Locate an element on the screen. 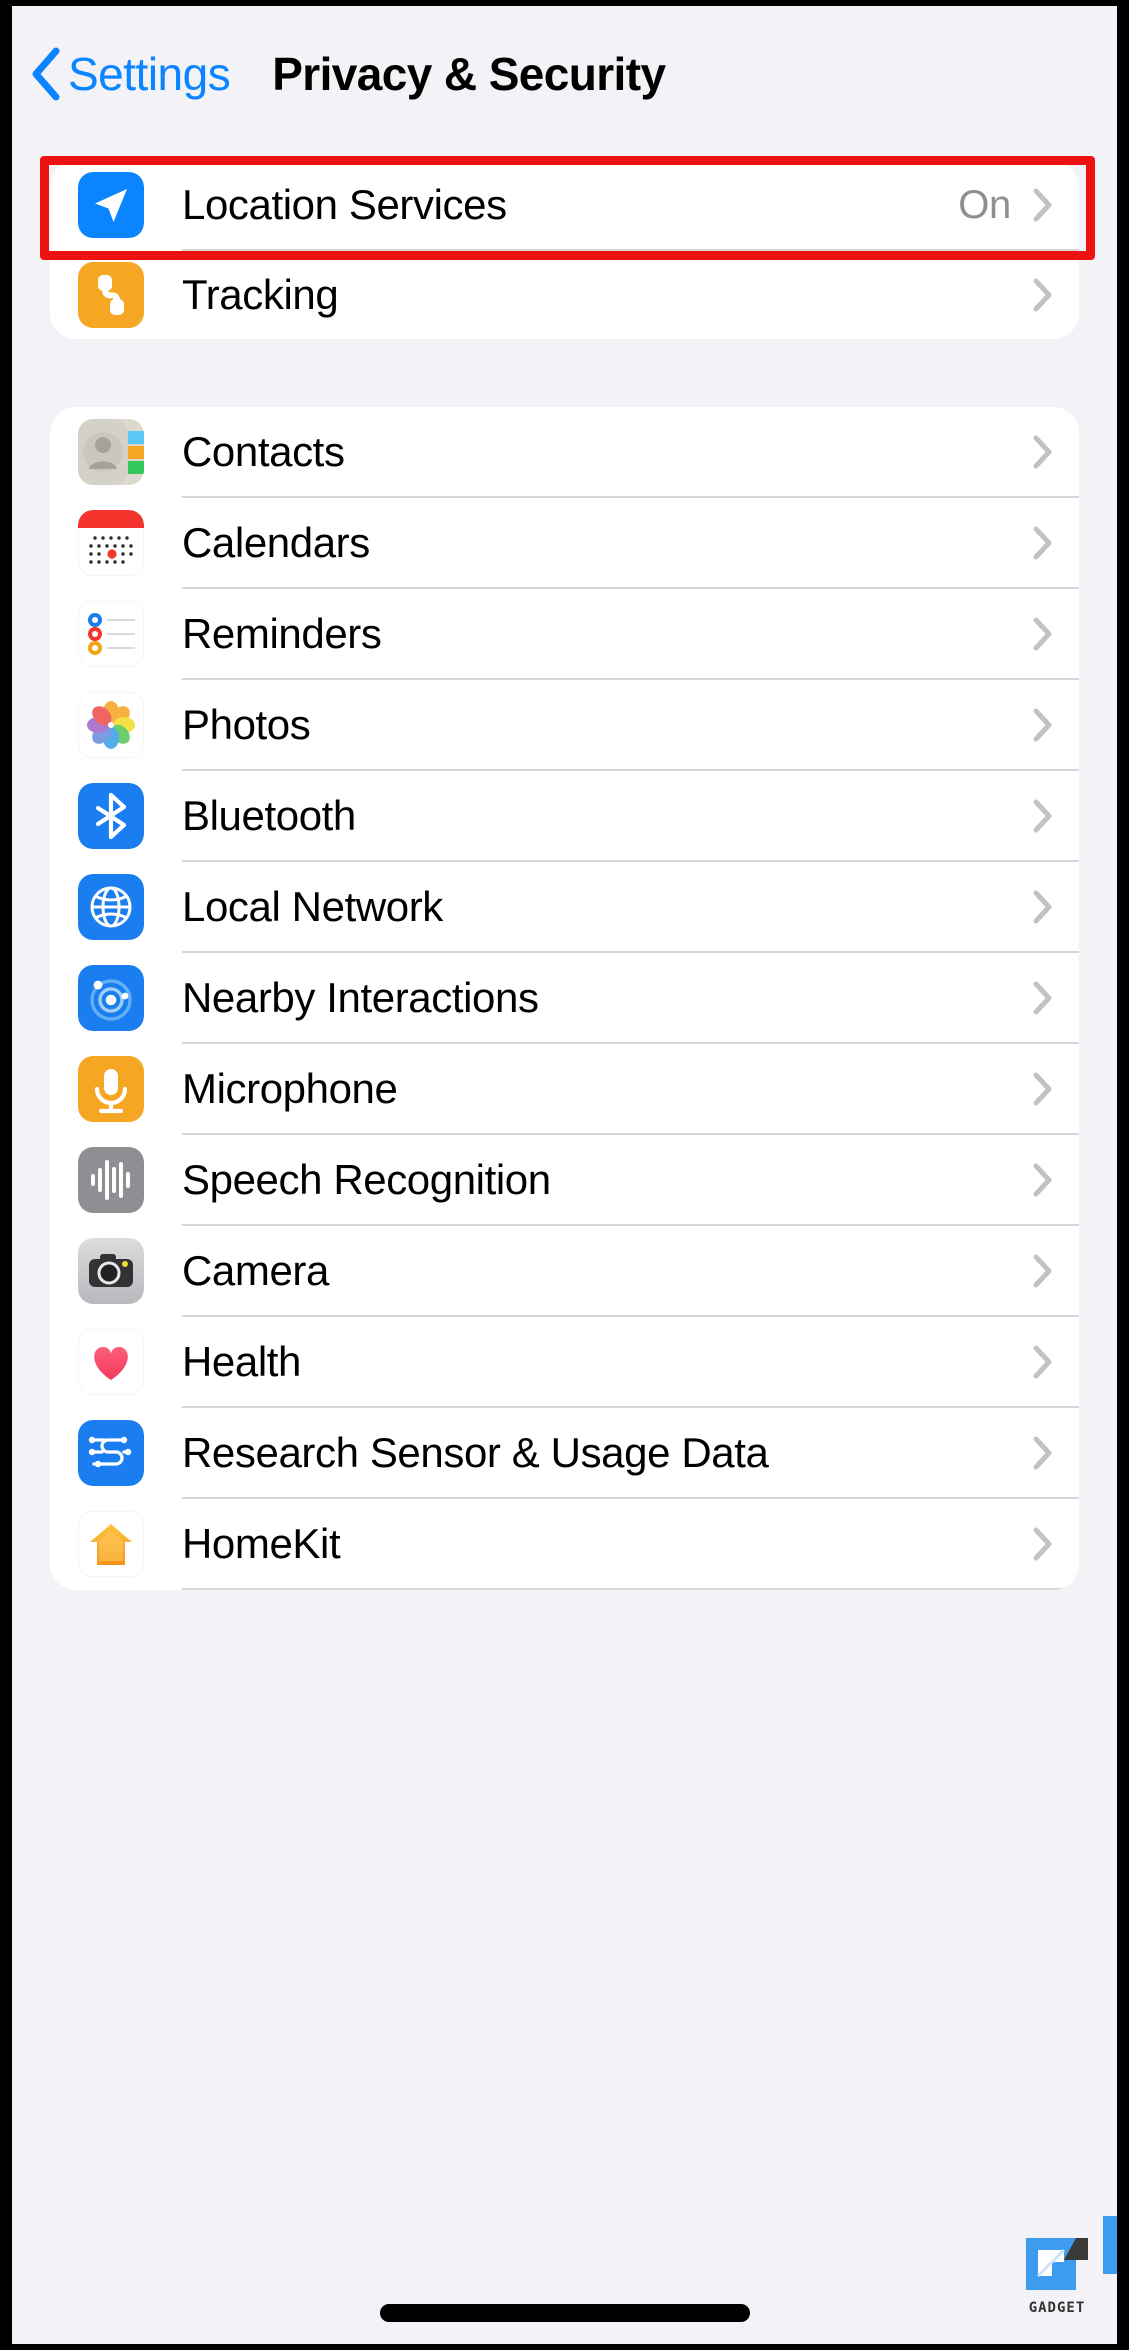 This screenshot has width=1129, height=2350. settings-group-privacy-primary: Location Services On Tracking is located at coordinates (564, 250).